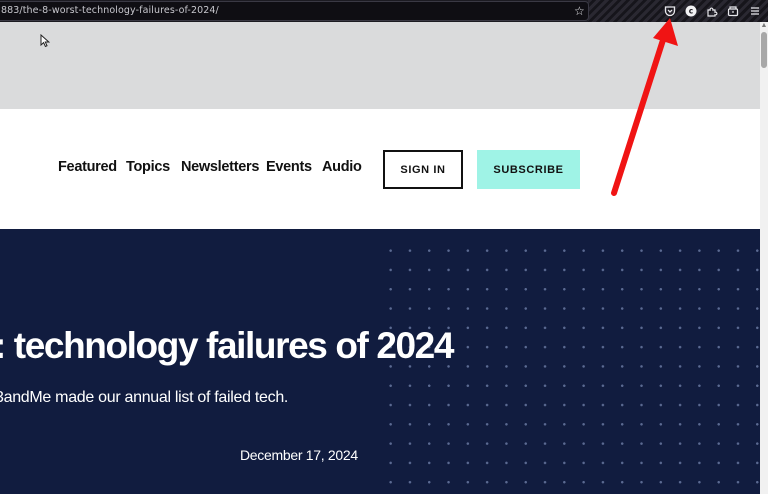 The height and width of the screenshot is (494, 768). What do you see at coordinates (289, 167) in the screenshot?
I see `nav-events: Events` at bounding box center [289, 167].